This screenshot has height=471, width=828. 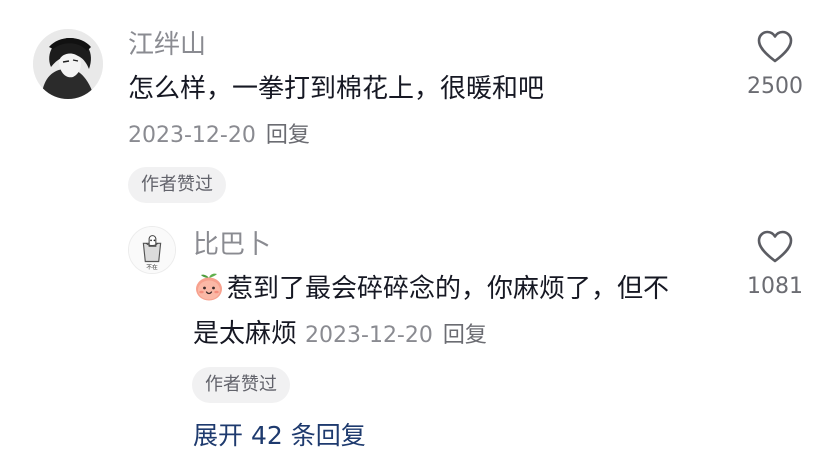 I want to click on reply-like-count: 1081, so click(x=775, y=286).